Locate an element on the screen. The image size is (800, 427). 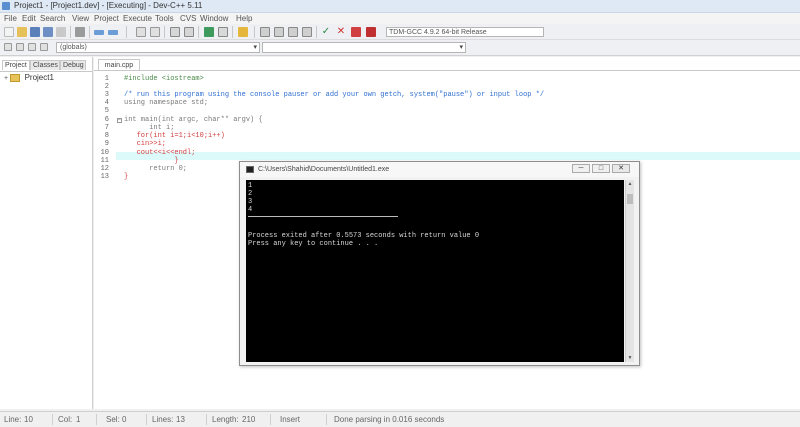
save-all-icon is located at coordinates (48, 32).